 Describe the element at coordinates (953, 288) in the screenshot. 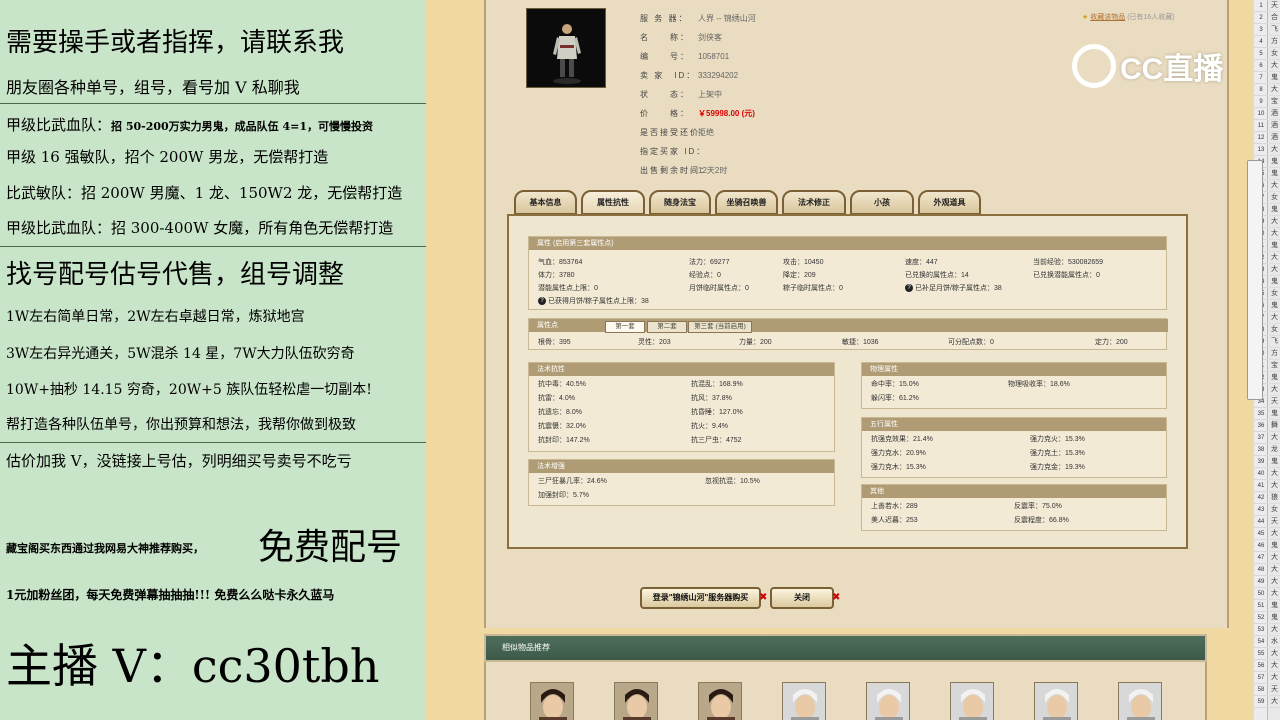

I see `attr-cell: ? 已补足月饼/粽子属性点：38` at that location.